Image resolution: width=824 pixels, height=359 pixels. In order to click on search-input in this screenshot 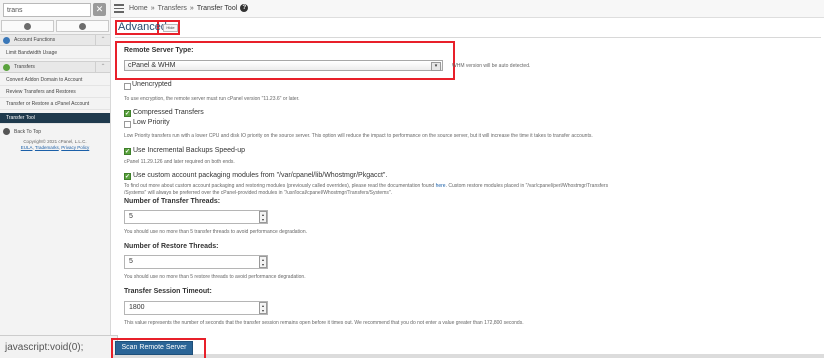, I will do `click(47, 10)`.